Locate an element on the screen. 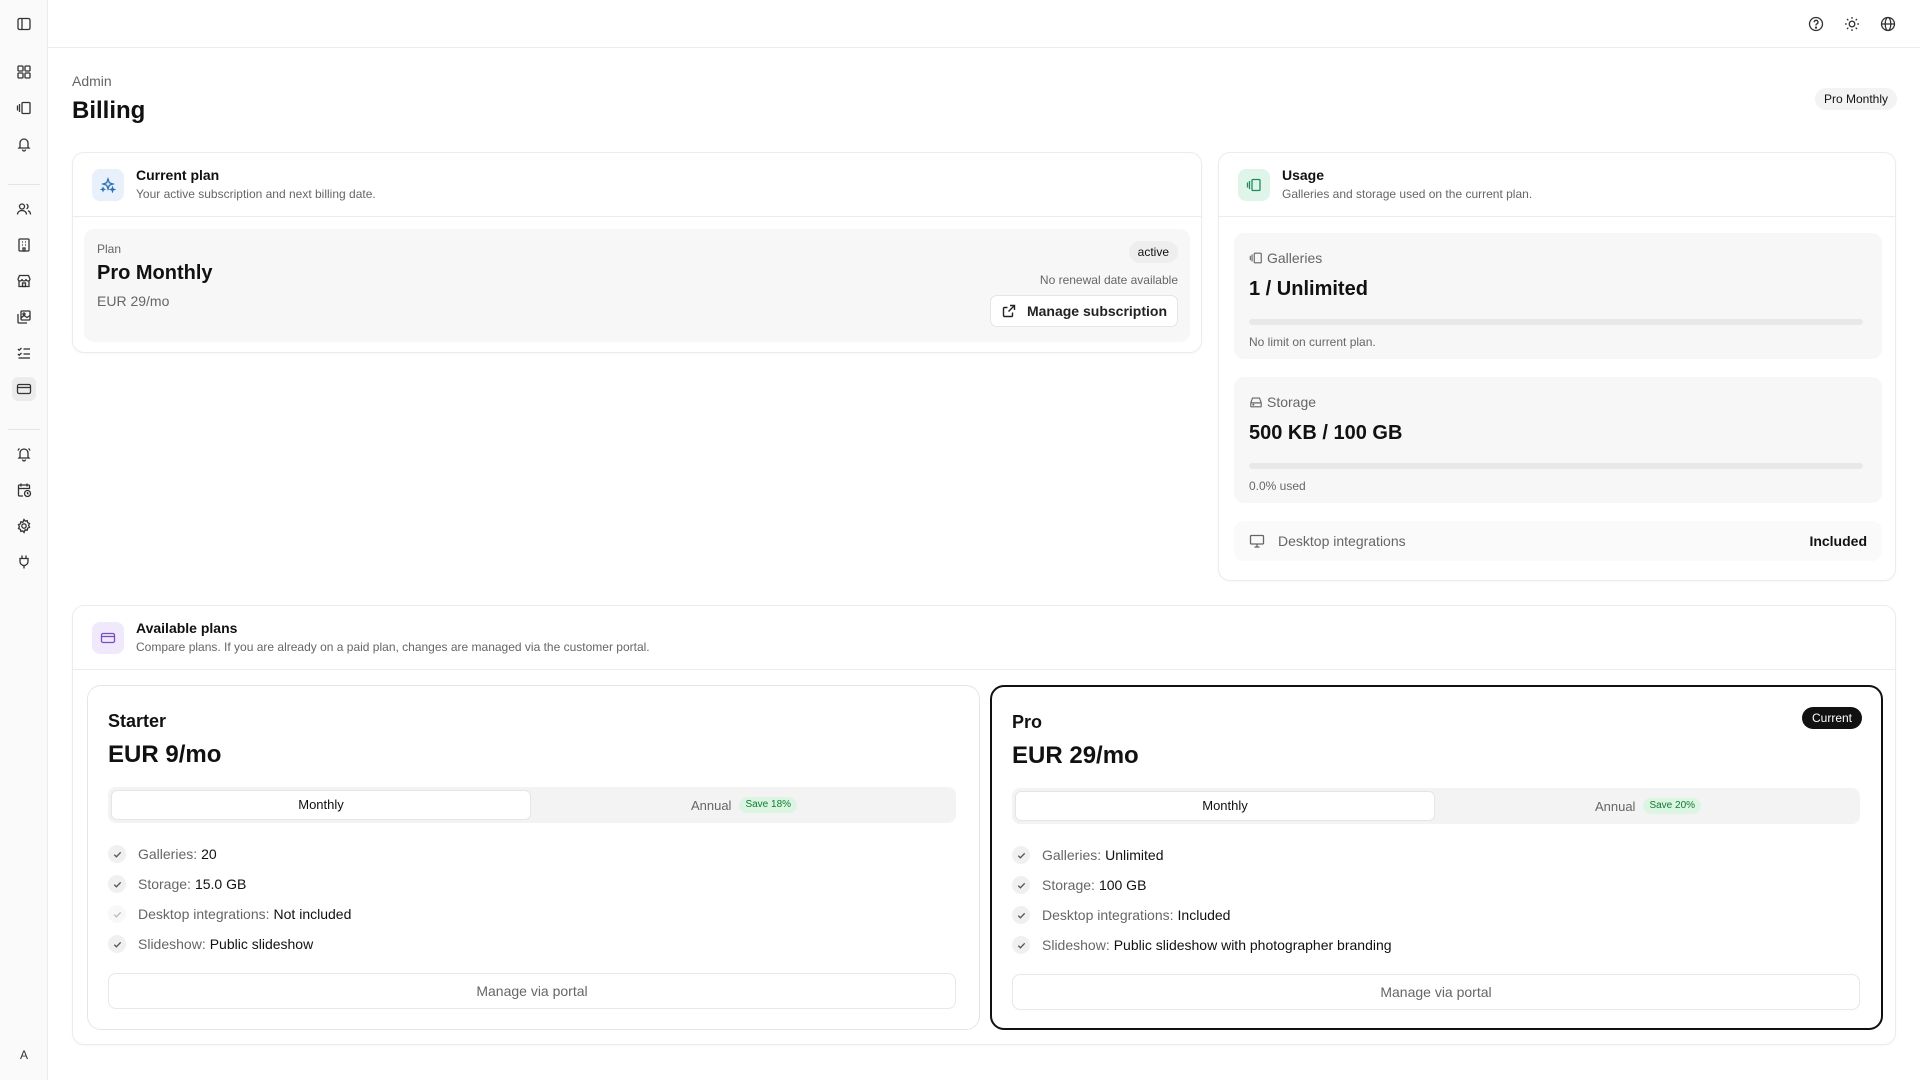  feature-desktop-integrations: Desktop integrations: Not included is located at coordinates (229, 914).